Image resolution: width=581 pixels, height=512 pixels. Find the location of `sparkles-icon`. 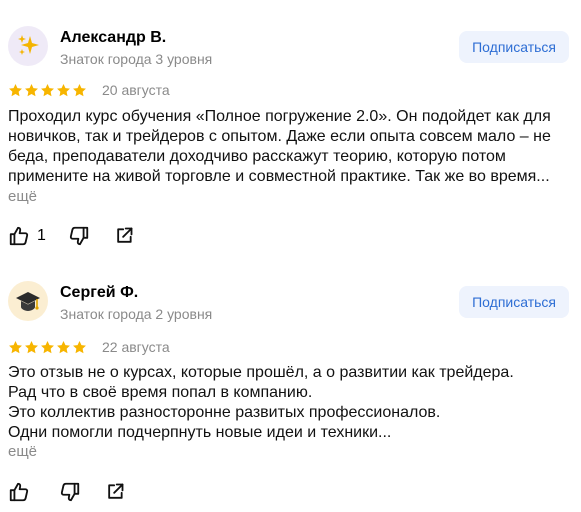

sparkles-icon is located at coordinates (28, 45).